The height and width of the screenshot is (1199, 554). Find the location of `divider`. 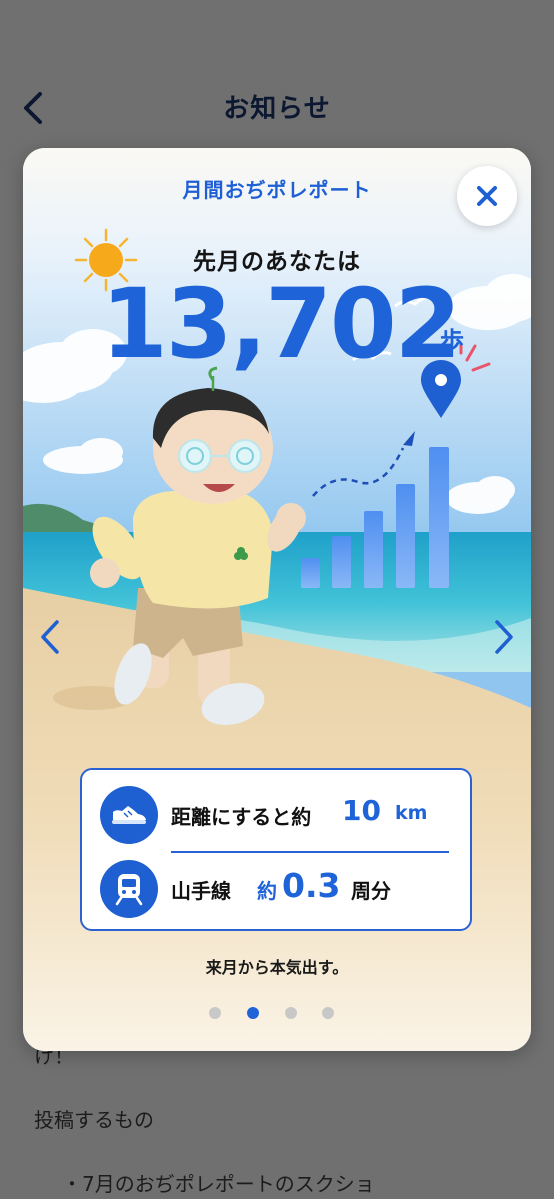

divider is located at coordinates (310, 852).